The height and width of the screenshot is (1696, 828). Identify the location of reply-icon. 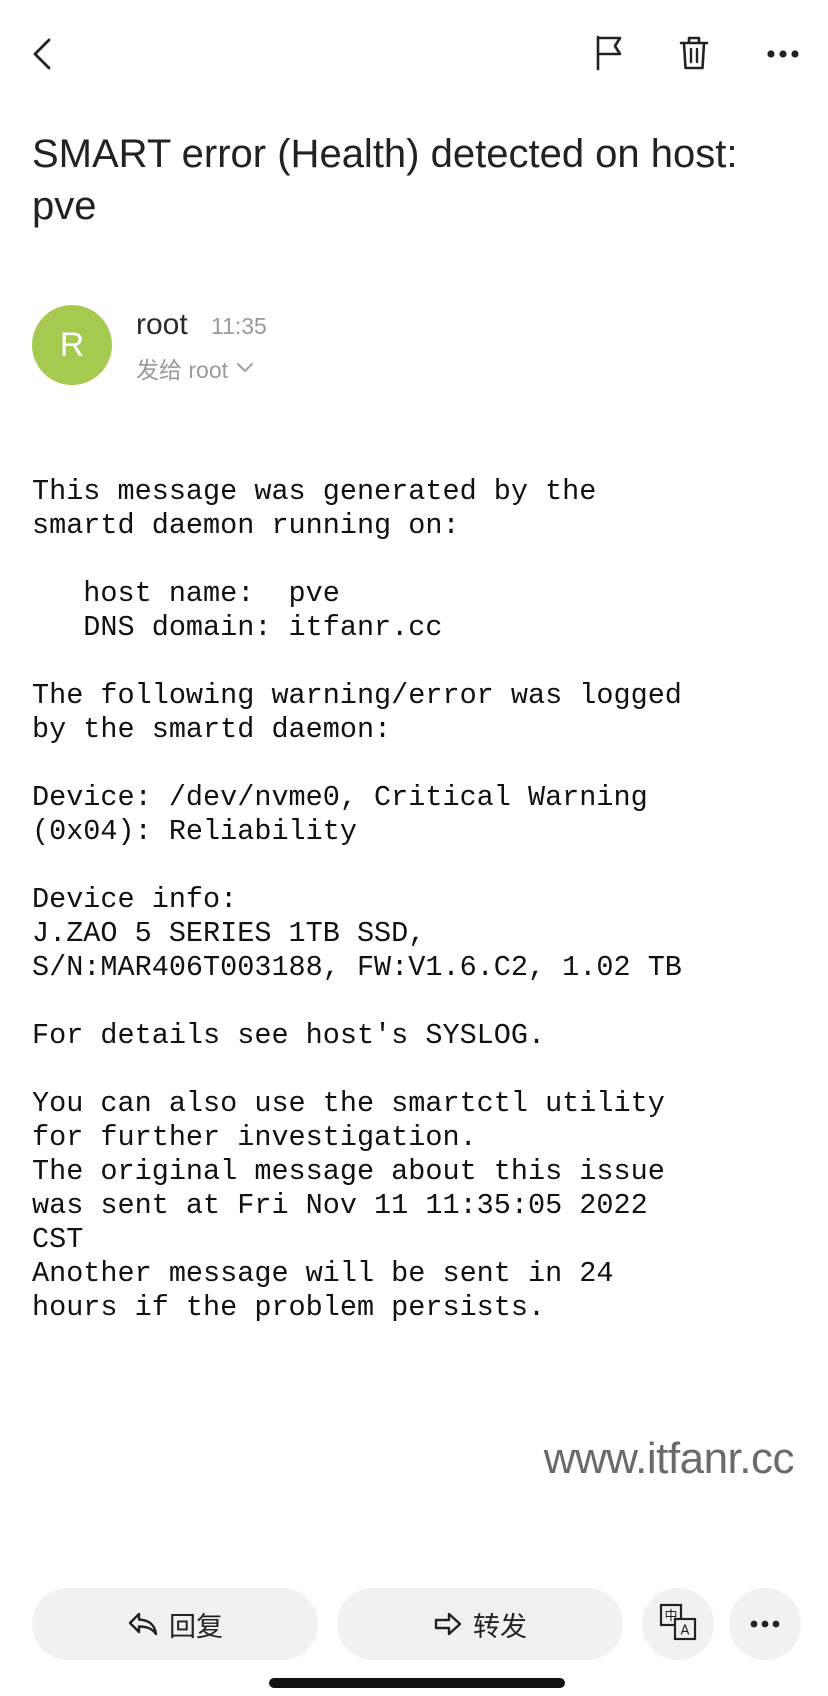
(143, 1624).